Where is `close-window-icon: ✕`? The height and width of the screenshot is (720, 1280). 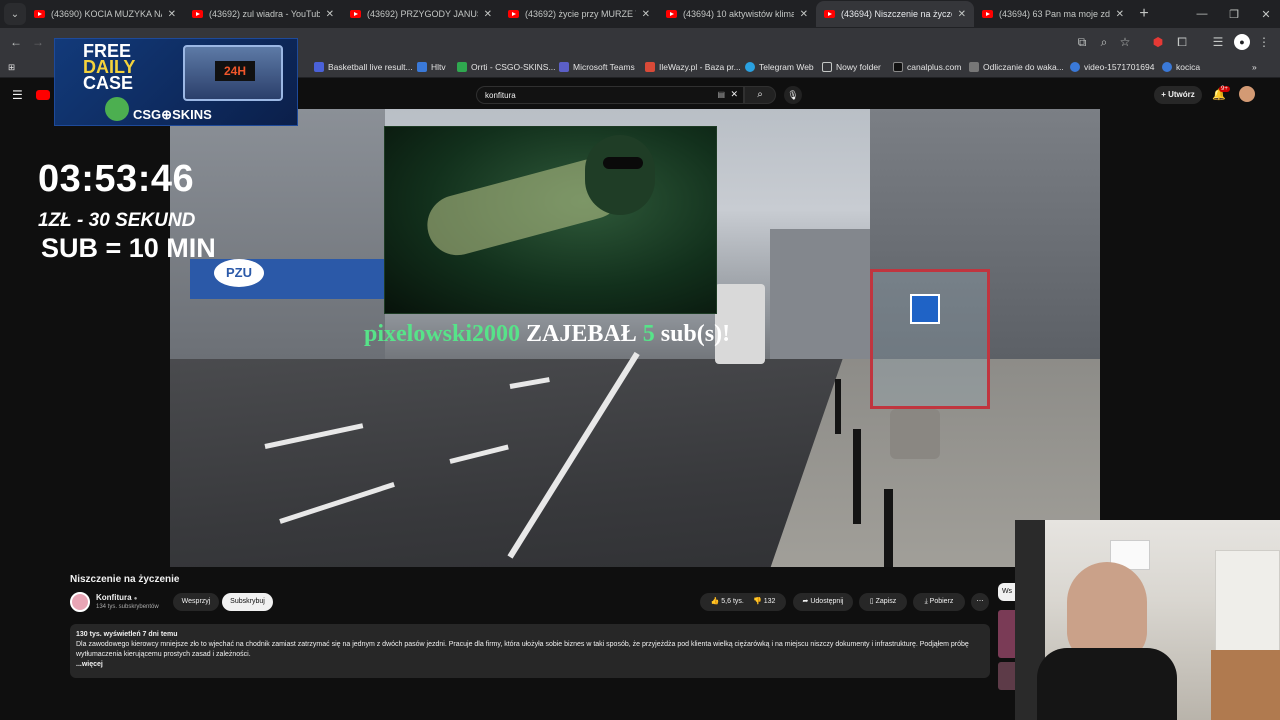 close-window-icon: ✕ is located at coordinates (1265, 14).